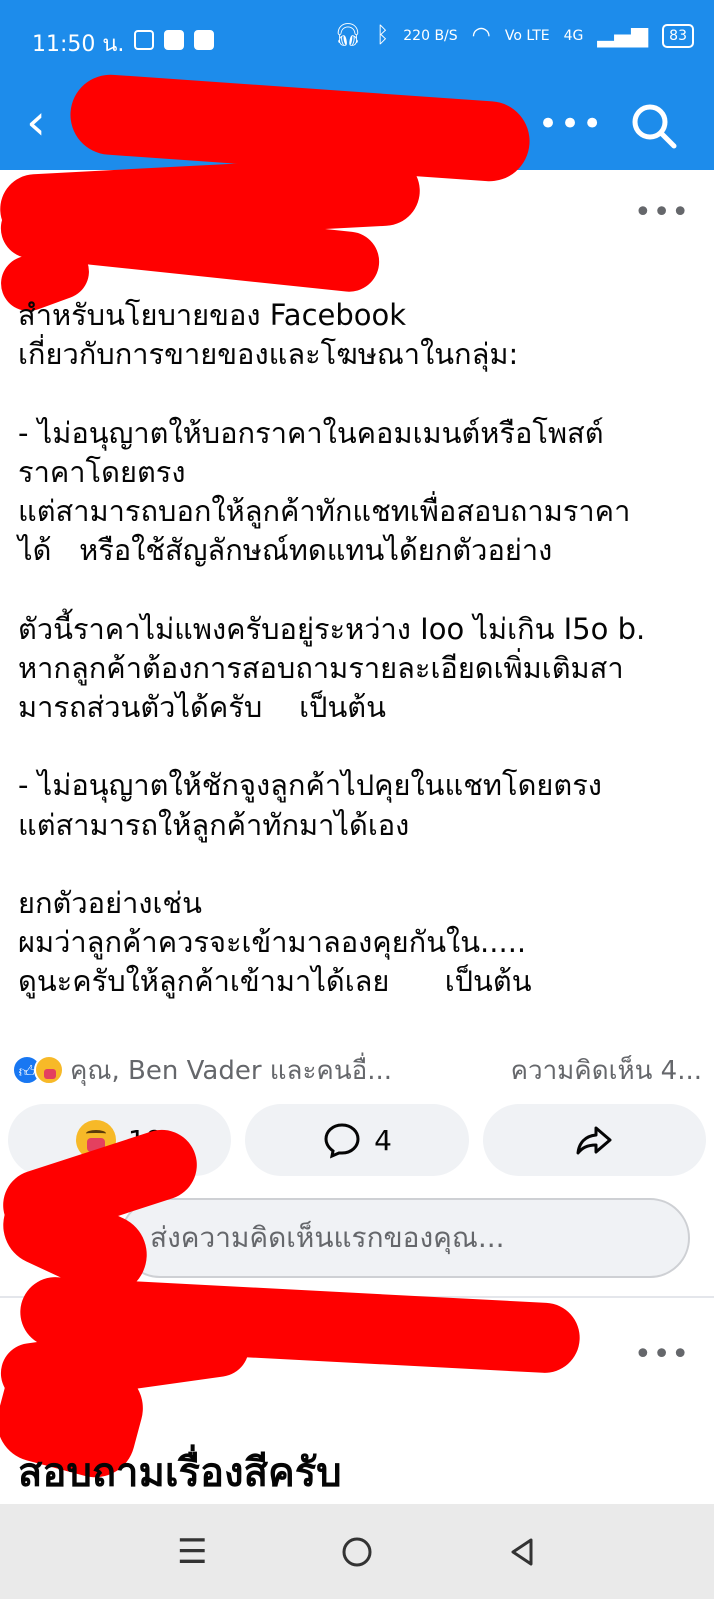 This screenshot has height=1599, width=714. Describe the element at coordinates (383, 35) in the screenshot. I see `bluetooth-icon: ᛒ` at that location.